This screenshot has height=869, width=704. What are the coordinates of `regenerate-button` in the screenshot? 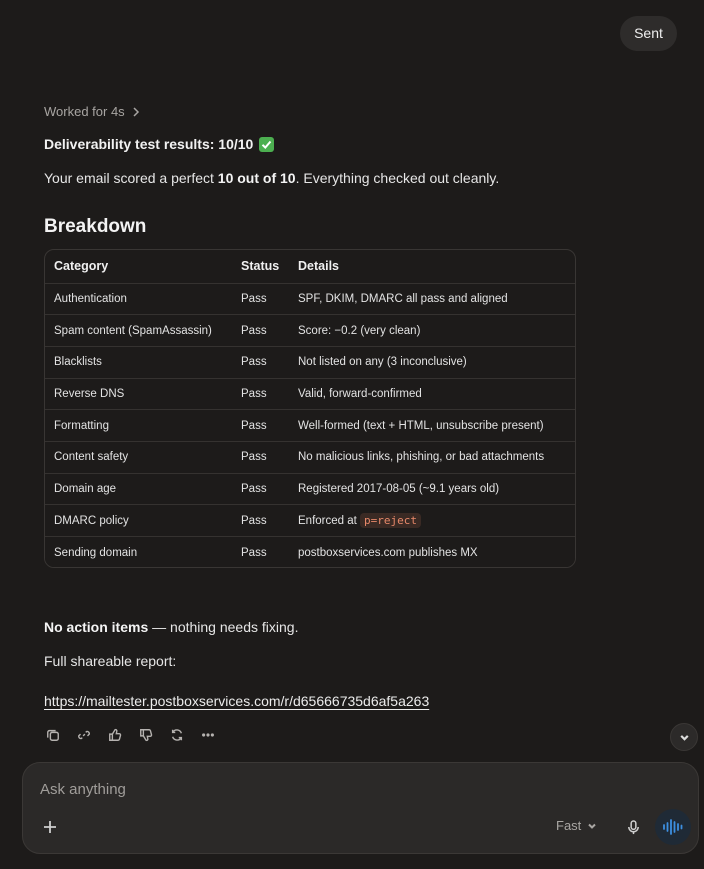 It's located at (177, 735).